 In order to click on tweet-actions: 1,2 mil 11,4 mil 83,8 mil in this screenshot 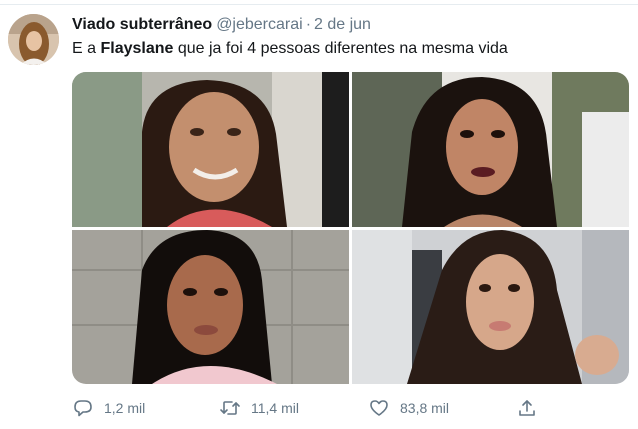, I will do `click(312, 408)`.